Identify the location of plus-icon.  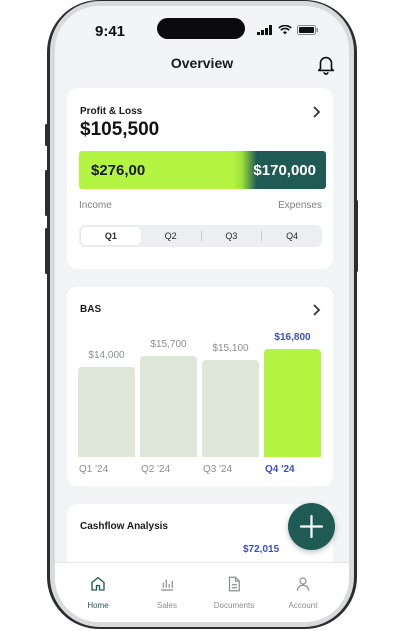
(311, 526).